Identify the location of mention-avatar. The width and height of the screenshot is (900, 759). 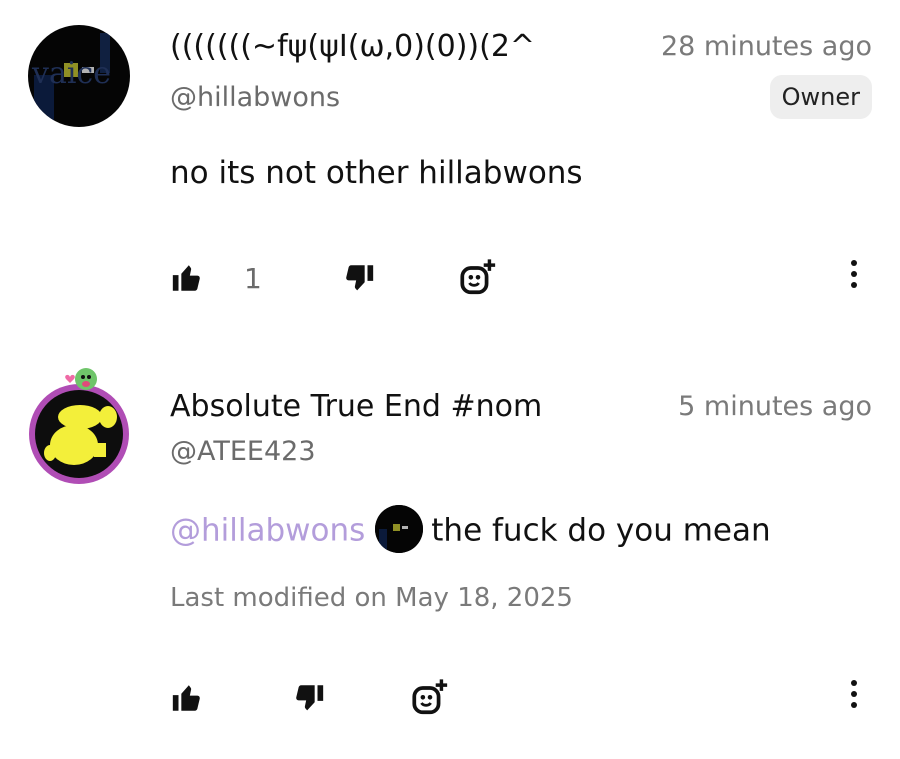
(399, 529).